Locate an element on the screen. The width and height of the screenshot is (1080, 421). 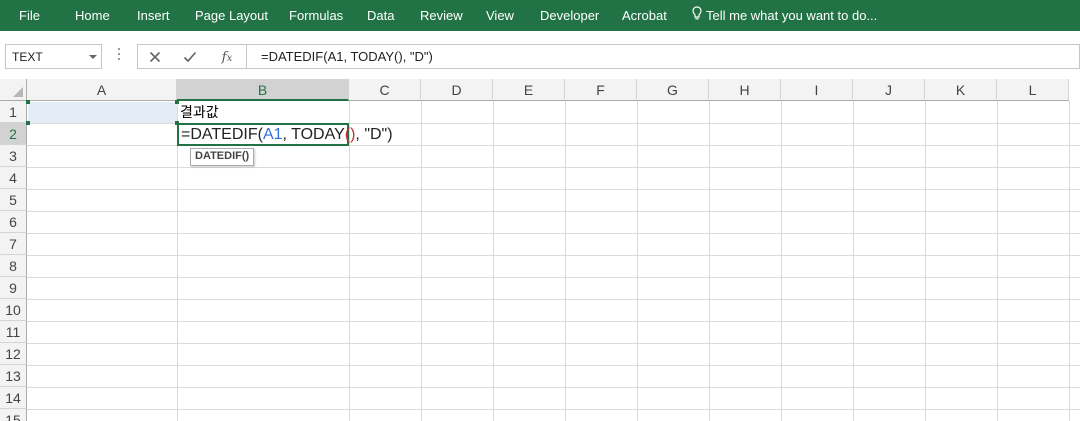
name-box: TEXT is located at coordinates (53, 56).